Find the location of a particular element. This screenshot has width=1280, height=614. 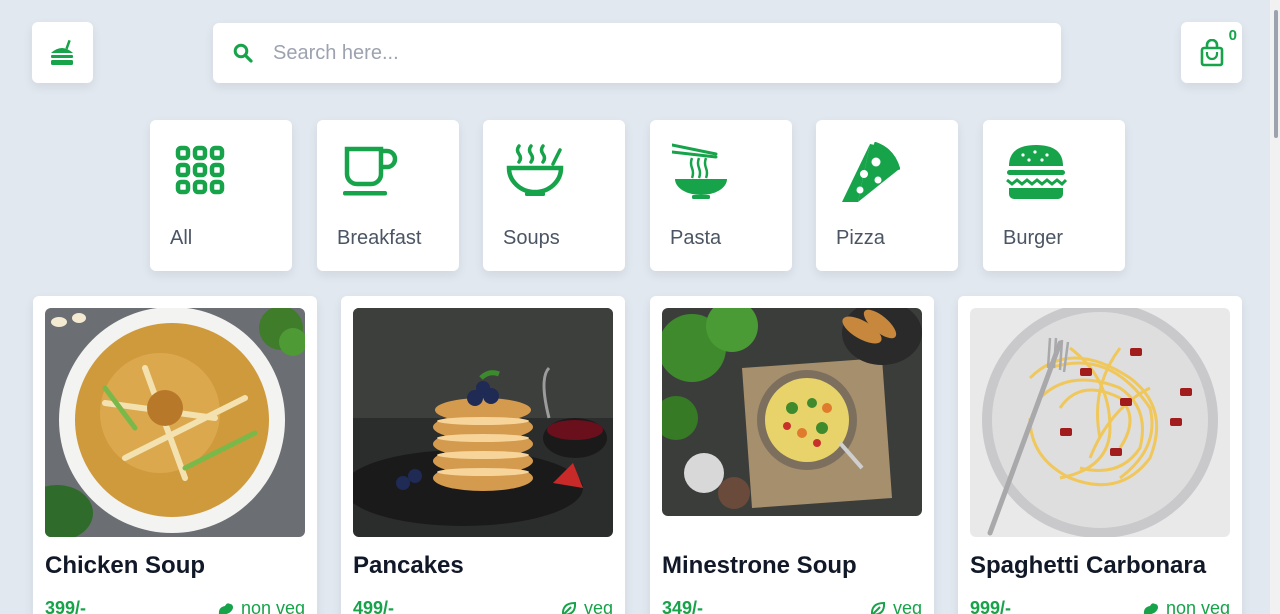

food-price: 399/- is located at coordinates (66, 606).